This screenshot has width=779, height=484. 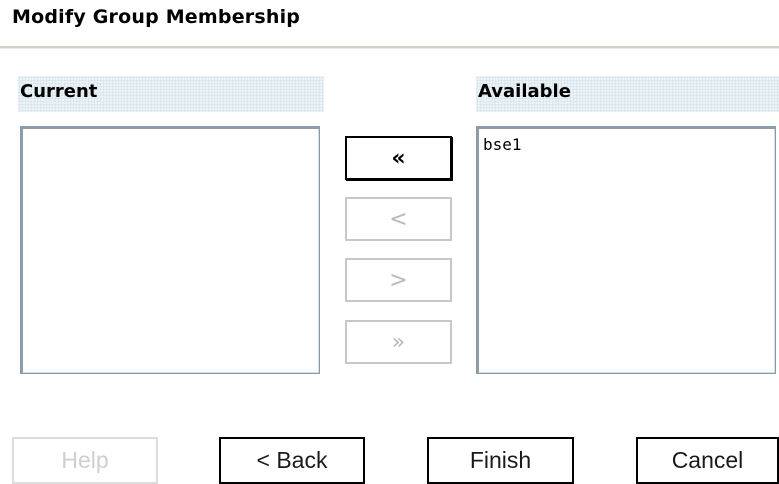 I want to click on page-title: Modify Group Membership, so click(x=156, y=17).